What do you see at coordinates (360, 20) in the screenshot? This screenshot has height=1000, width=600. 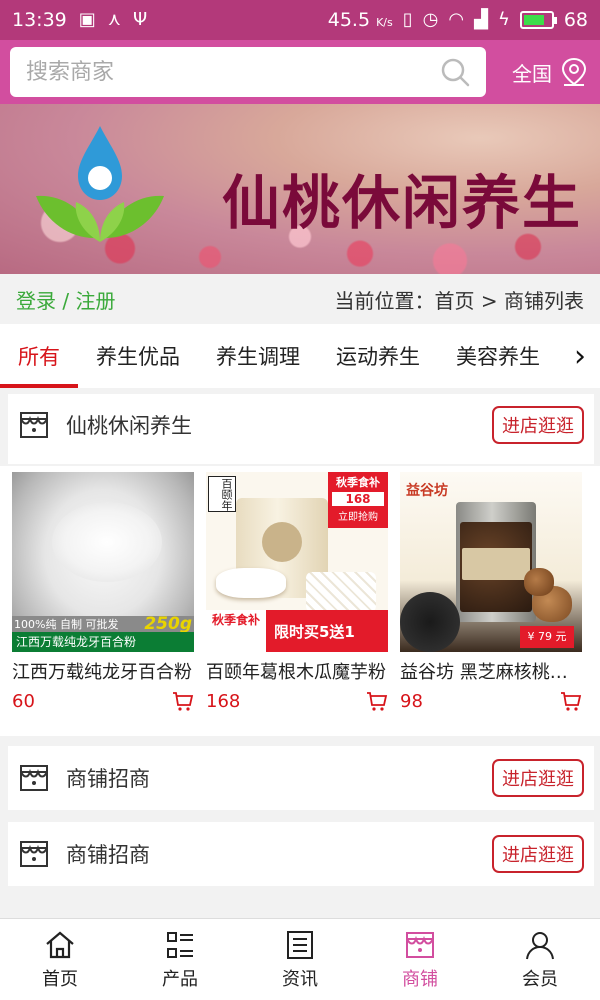 I see `net-speed: 45.5 K/s` at bounding box center [360, 20].